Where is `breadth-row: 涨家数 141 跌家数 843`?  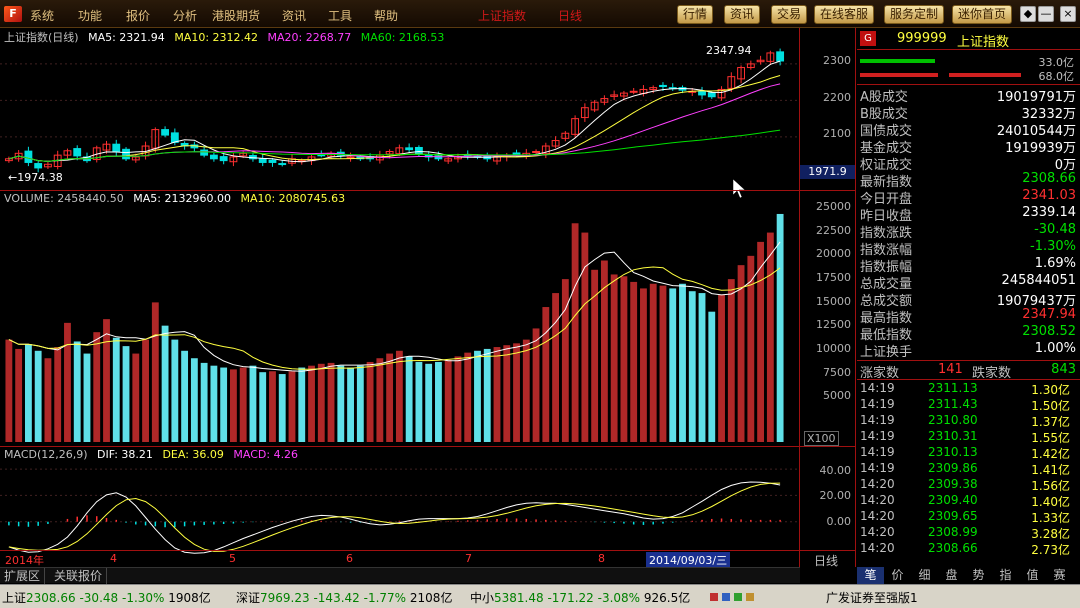
breadth-row: 涨家数 141 跌家数 843 is located at coordinates (968, 371).